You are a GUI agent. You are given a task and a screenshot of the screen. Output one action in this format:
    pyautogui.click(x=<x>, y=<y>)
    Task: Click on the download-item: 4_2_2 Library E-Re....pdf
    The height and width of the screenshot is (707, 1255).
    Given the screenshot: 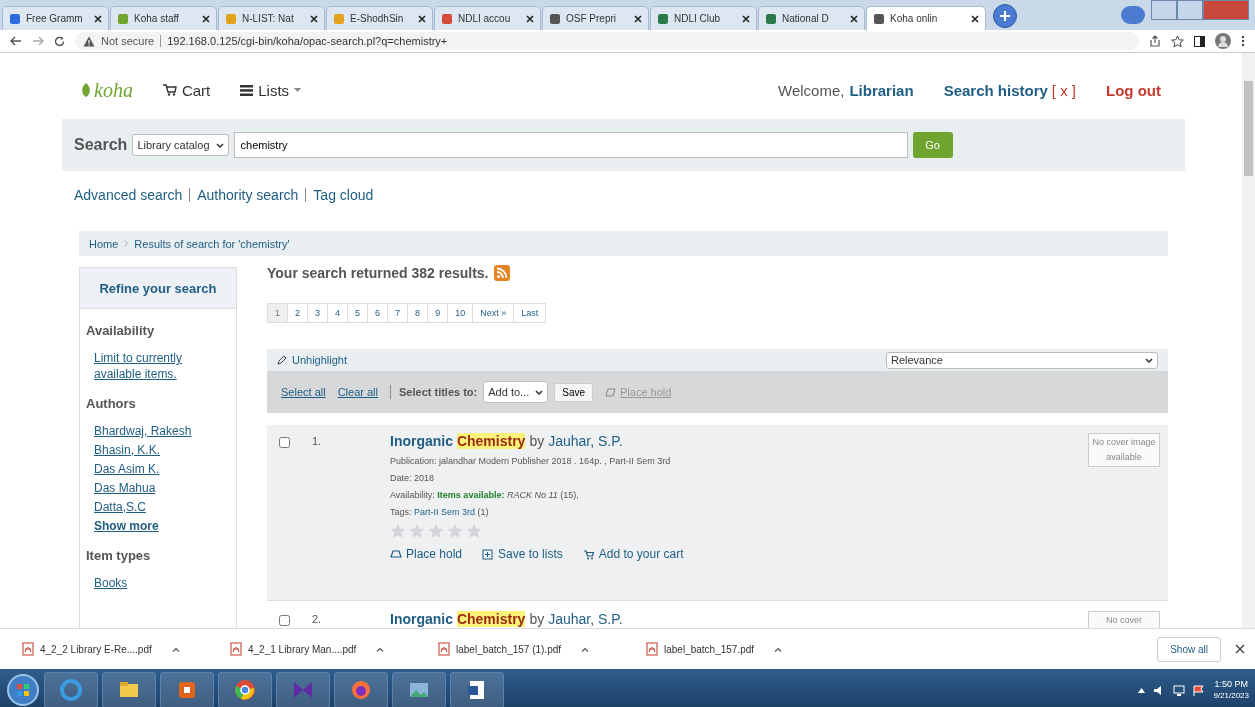 What is the action you would take?
    pyautogui.click(x=126, y=649)
    